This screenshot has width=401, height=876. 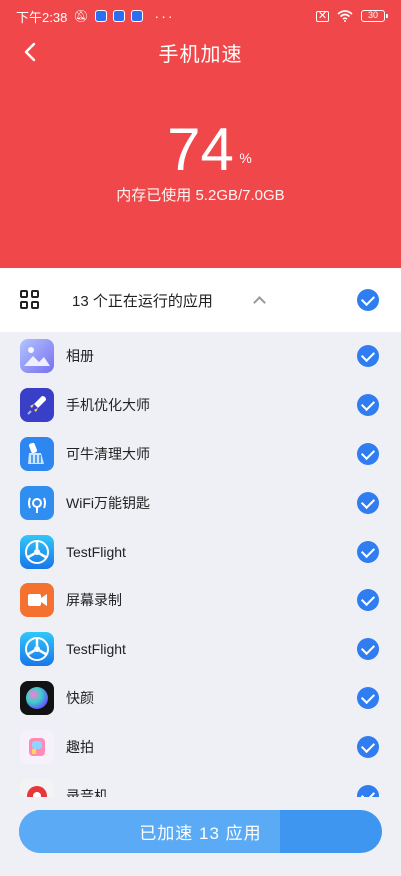 What do you see at coordinates (94, 600) in the screenshot?
I see `app-name: 屏幕录制` at bounding box center [94, 600].